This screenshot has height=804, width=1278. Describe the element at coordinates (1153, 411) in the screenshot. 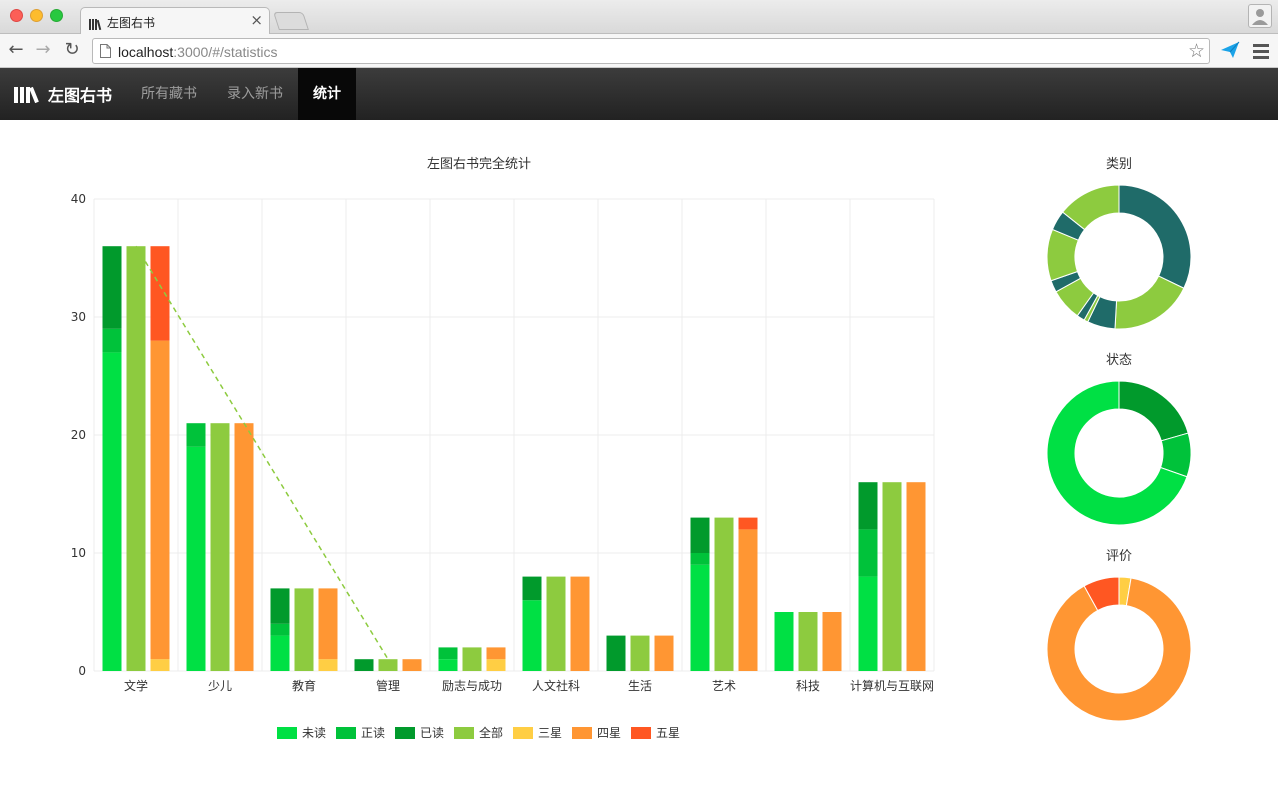

I see `donut-slice` at that location.